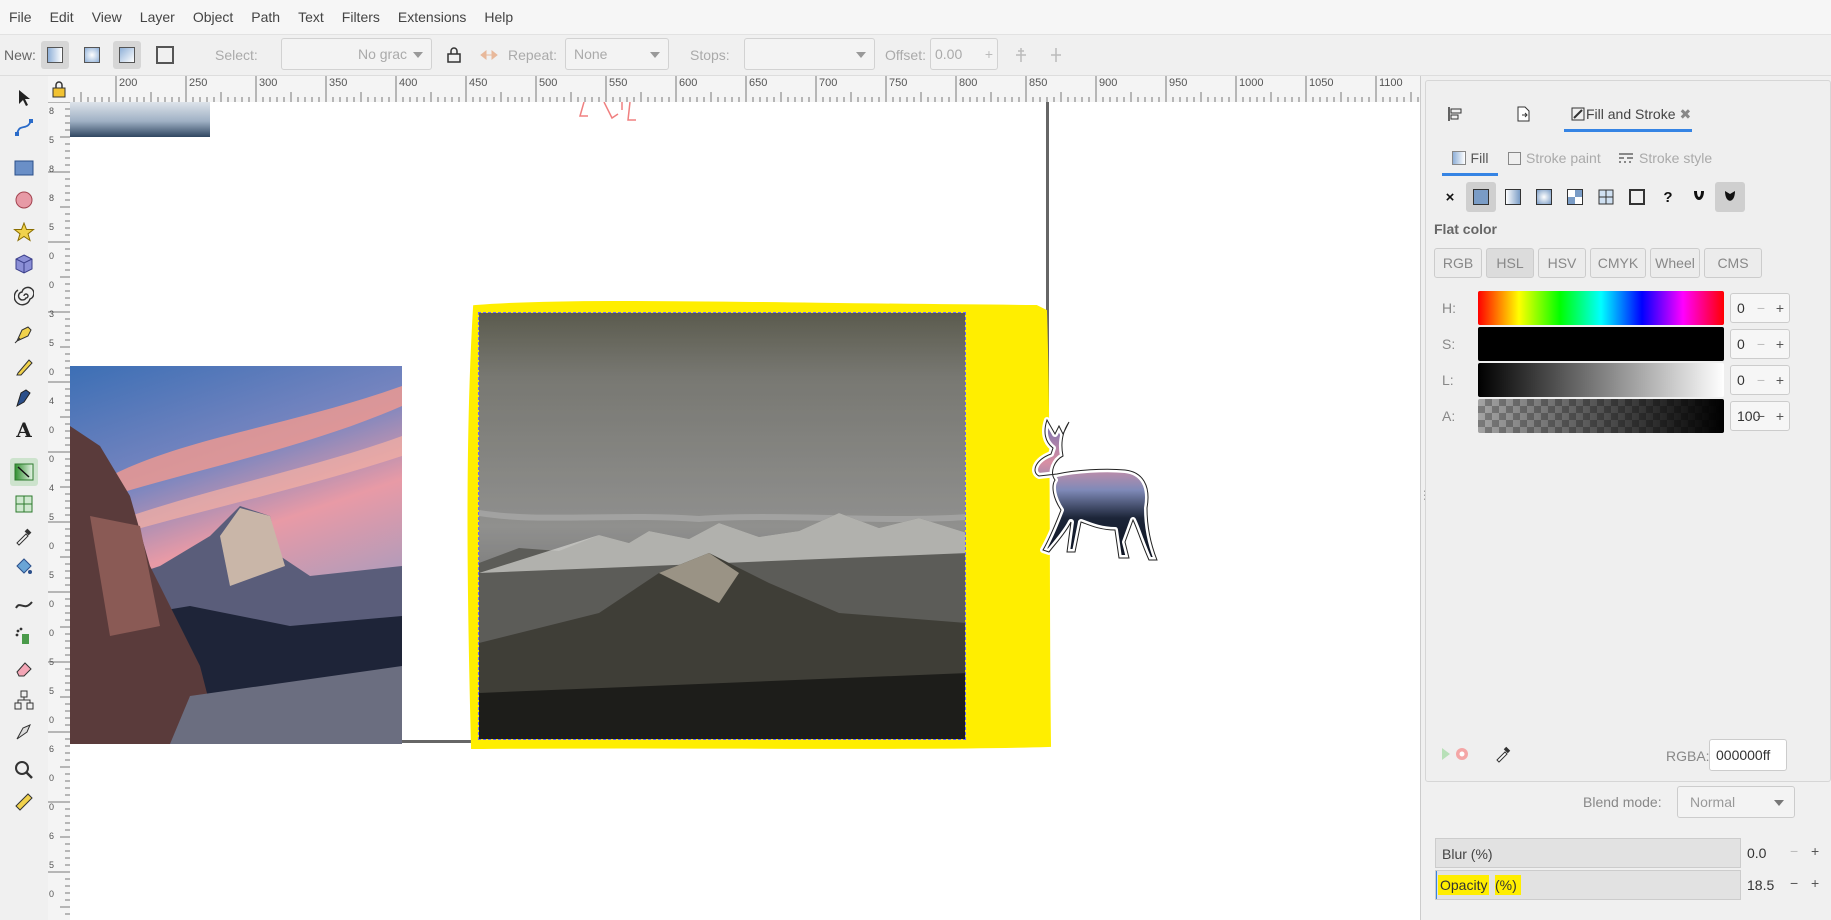  I want to click on flat-color-button, so click(1481, 197).